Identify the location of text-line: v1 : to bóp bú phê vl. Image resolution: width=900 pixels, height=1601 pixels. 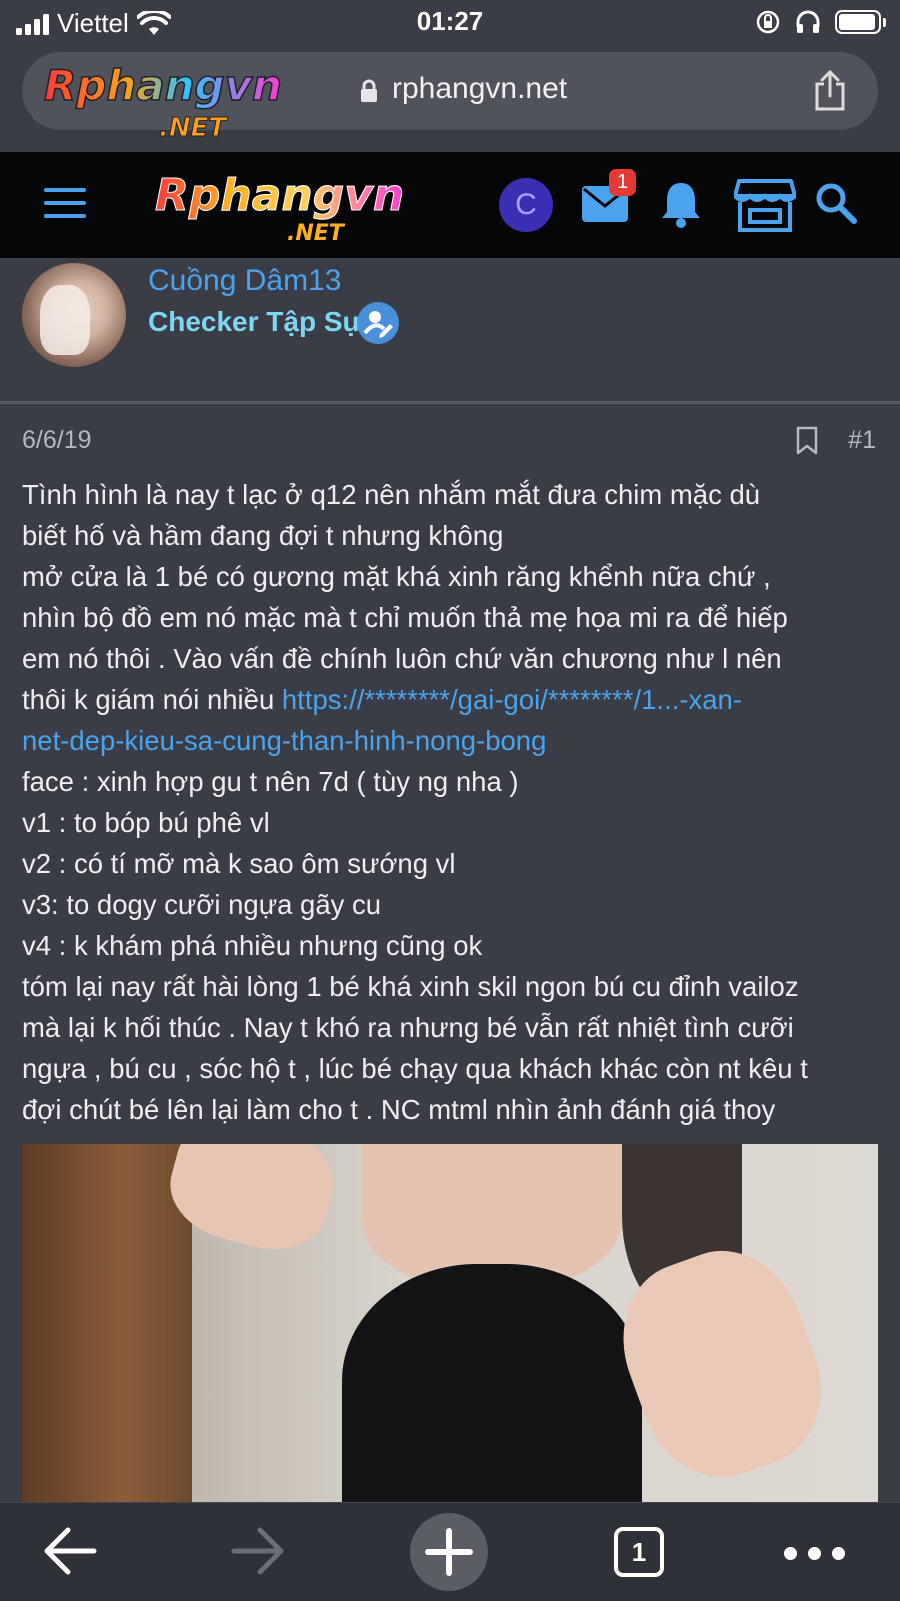
(146, 822).